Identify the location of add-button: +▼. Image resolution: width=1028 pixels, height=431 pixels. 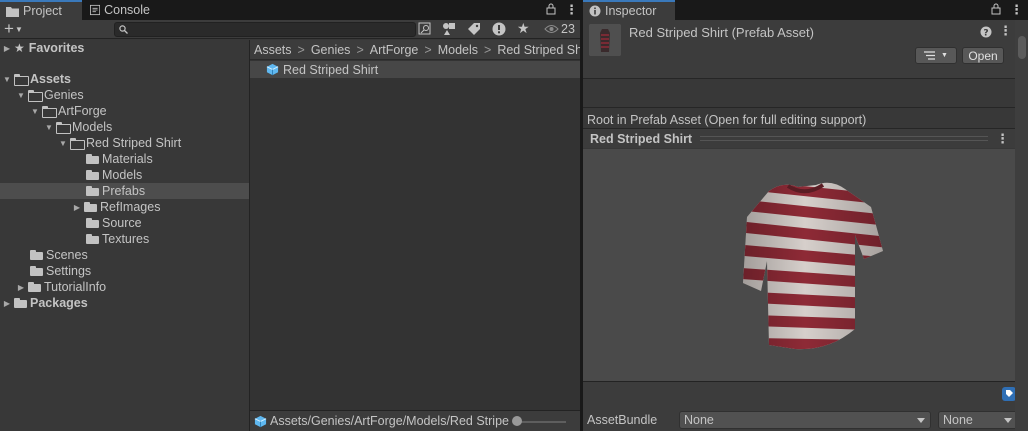
(13, 29).